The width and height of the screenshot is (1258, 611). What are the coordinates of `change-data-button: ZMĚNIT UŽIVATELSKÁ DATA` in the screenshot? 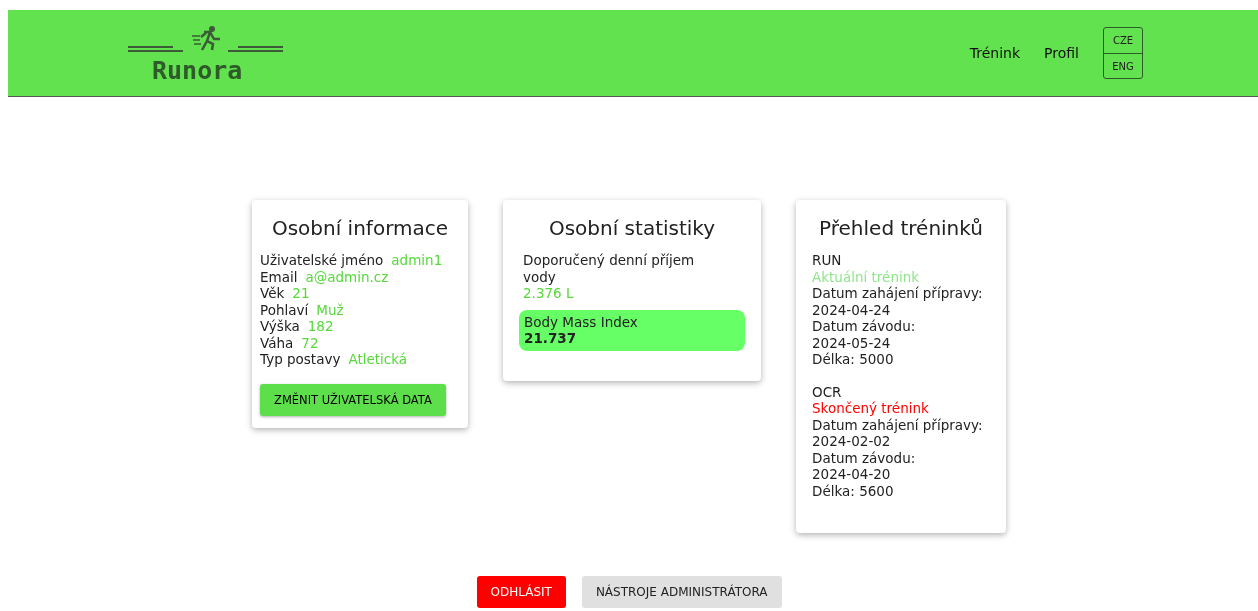 It's located at (353, 399).